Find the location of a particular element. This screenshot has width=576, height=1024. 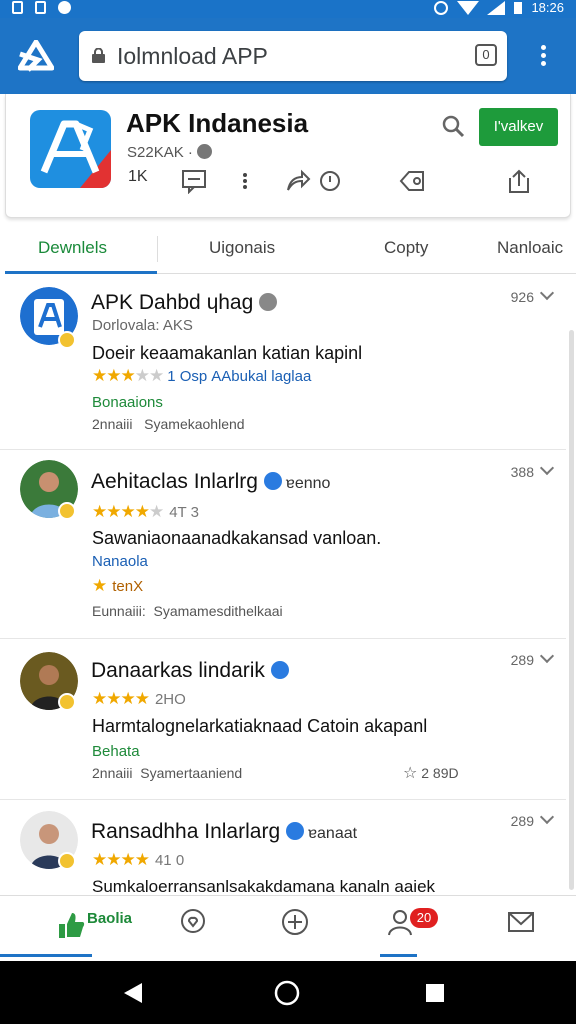

review-count-text: 388 is located at coordinates (522, 472).